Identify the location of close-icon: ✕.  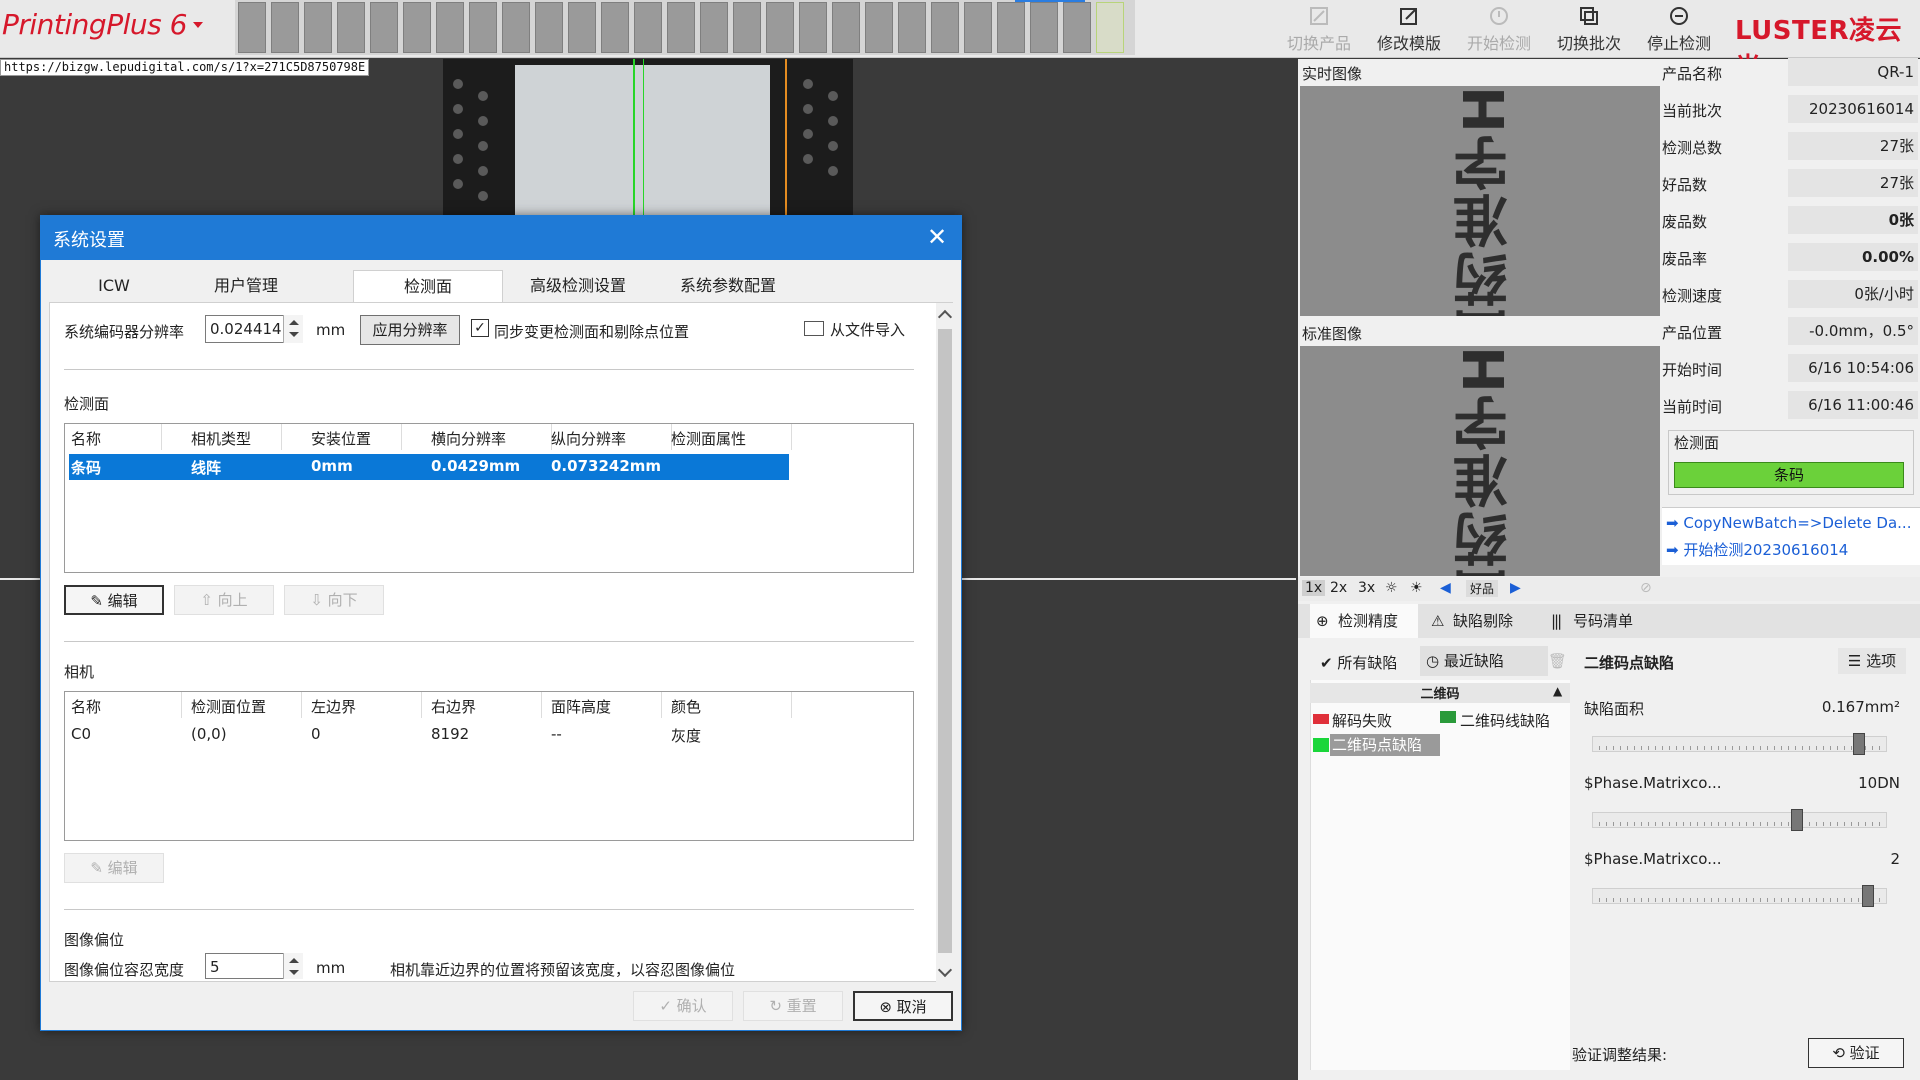
(937, 238).